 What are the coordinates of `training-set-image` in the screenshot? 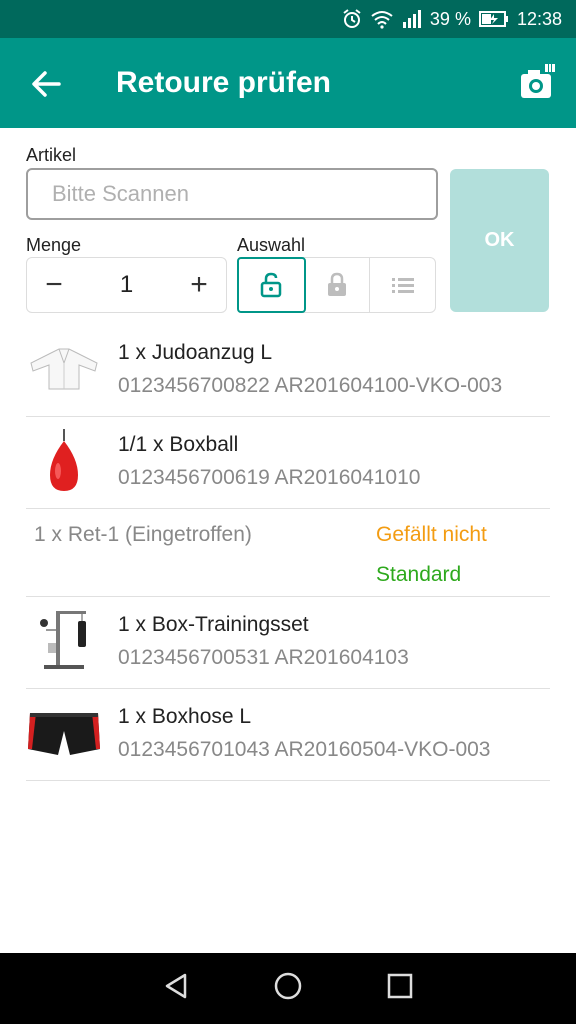 It's located at (64, 642).